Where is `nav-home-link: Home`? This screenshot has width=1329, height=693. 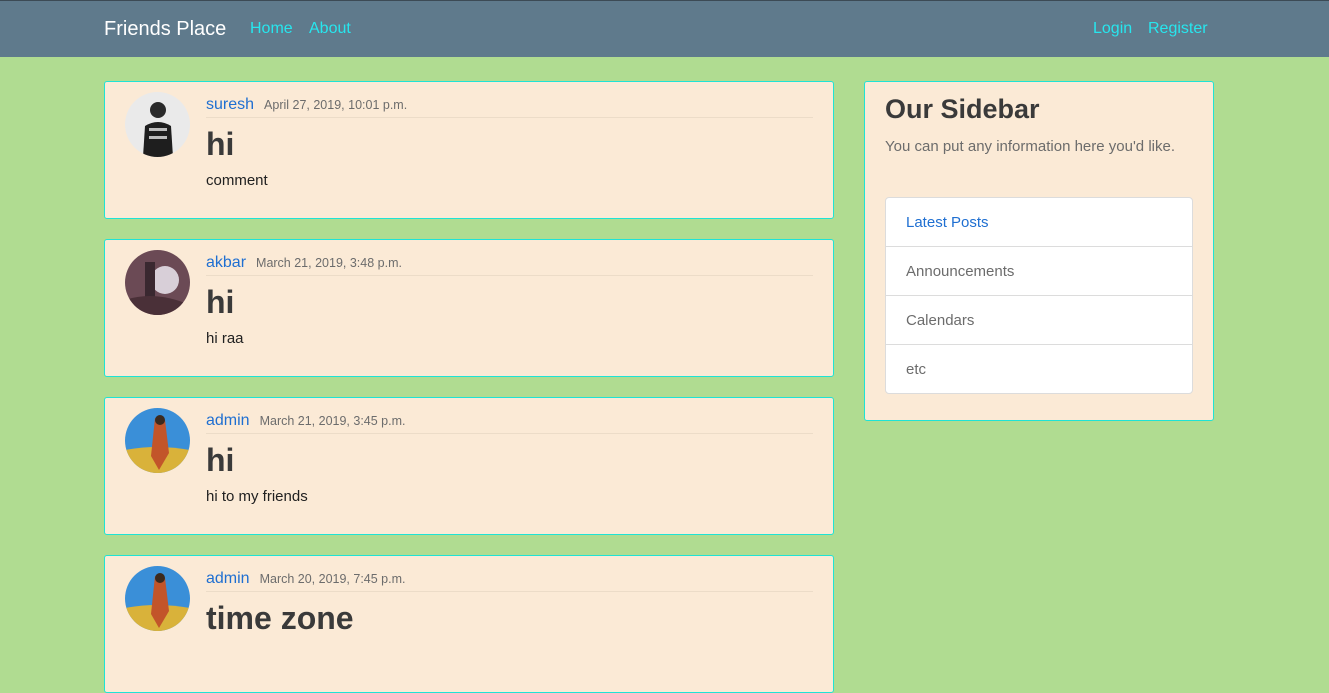
nav-home-link: Home is located at coordinates (271, 29).